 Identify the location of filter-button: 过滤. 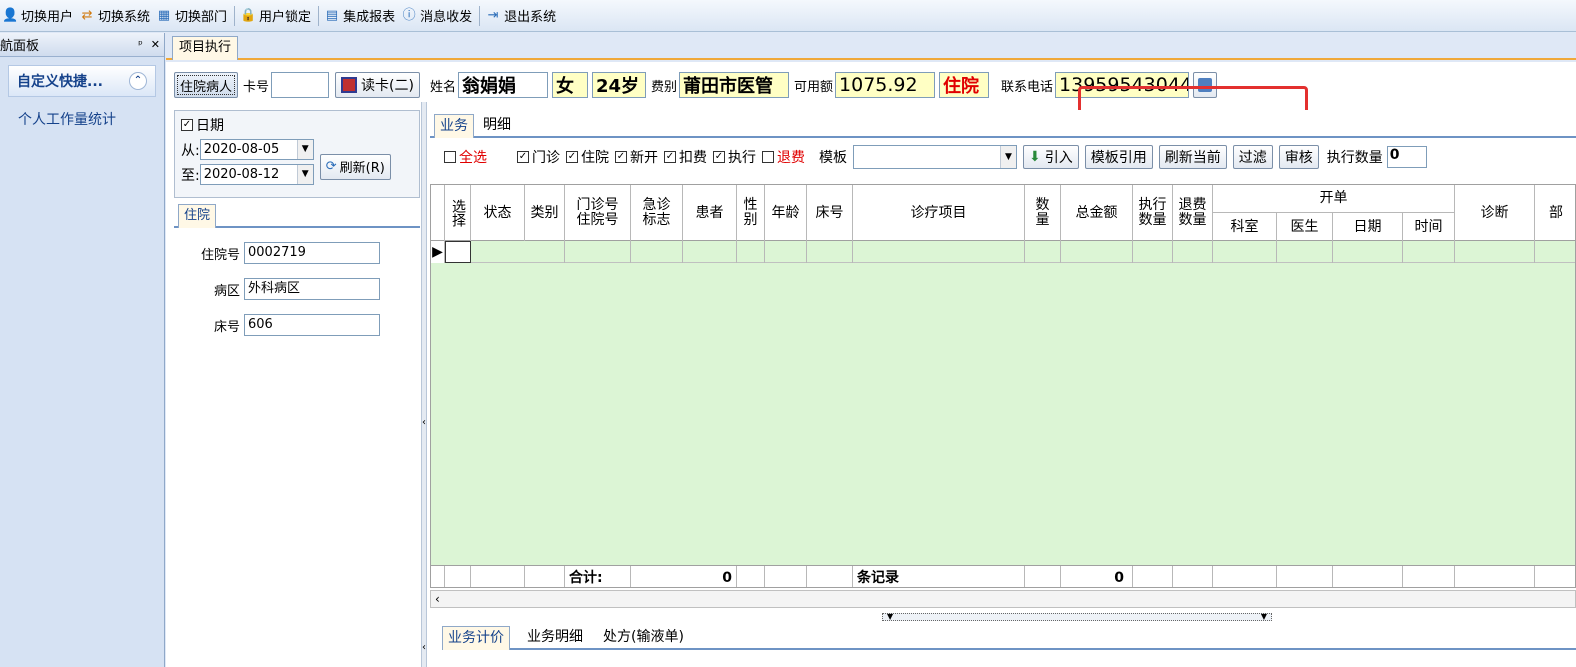
(1252, 157).